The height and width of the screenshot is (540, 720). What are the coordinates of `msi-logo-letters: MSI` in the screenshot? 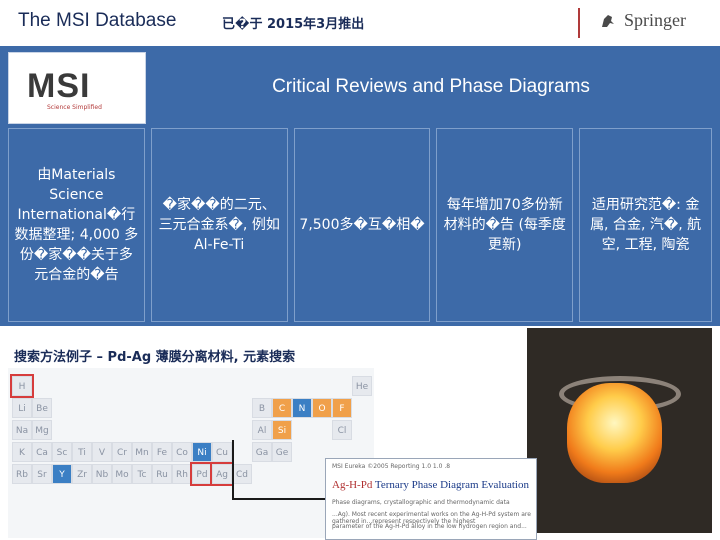 It's located at (59, 86).